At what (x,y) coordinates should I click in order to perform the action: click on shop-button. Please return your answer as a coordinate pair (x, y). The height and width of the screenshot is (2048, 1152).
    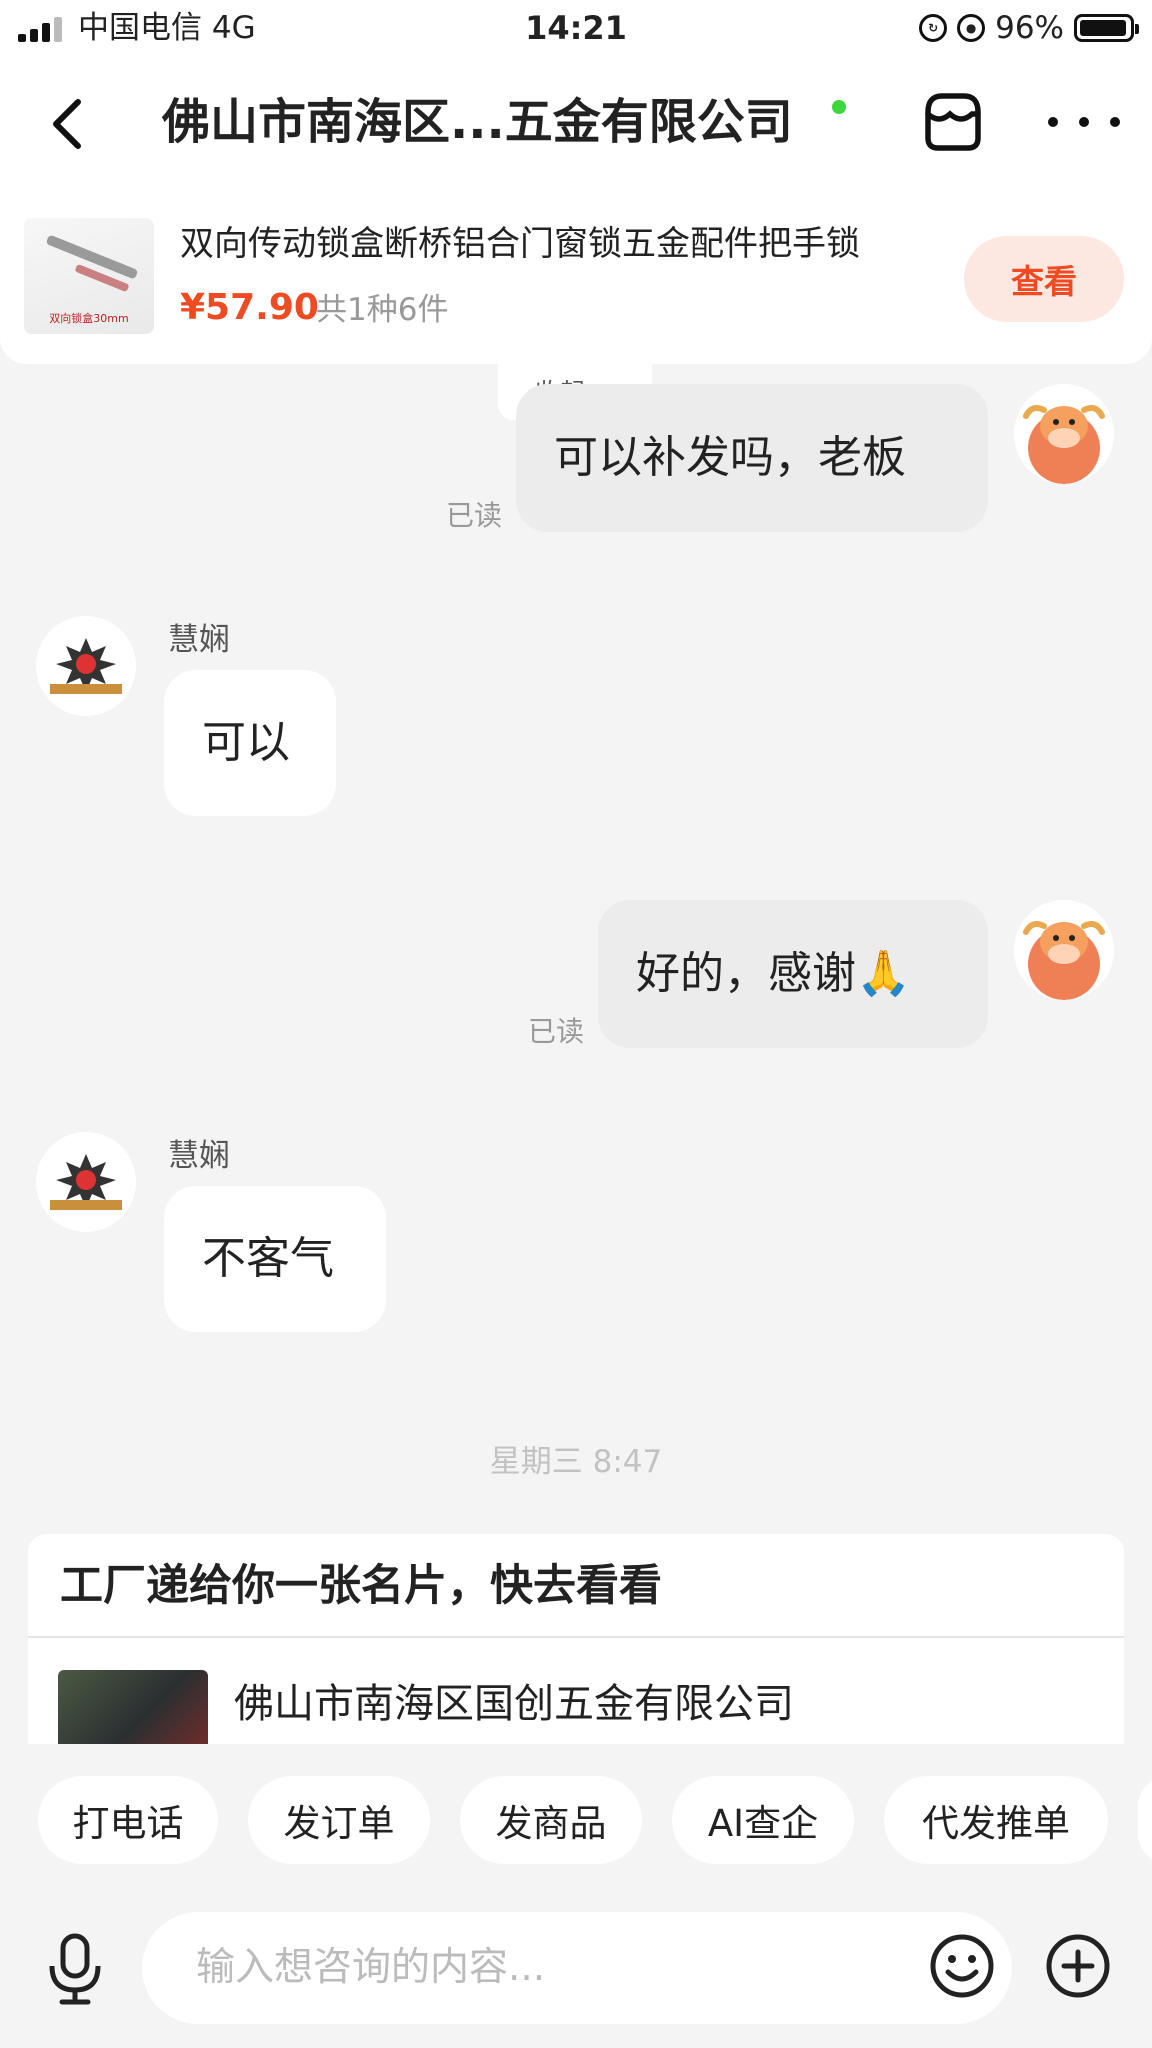
    Looking at the image, I should click on (953, 121).